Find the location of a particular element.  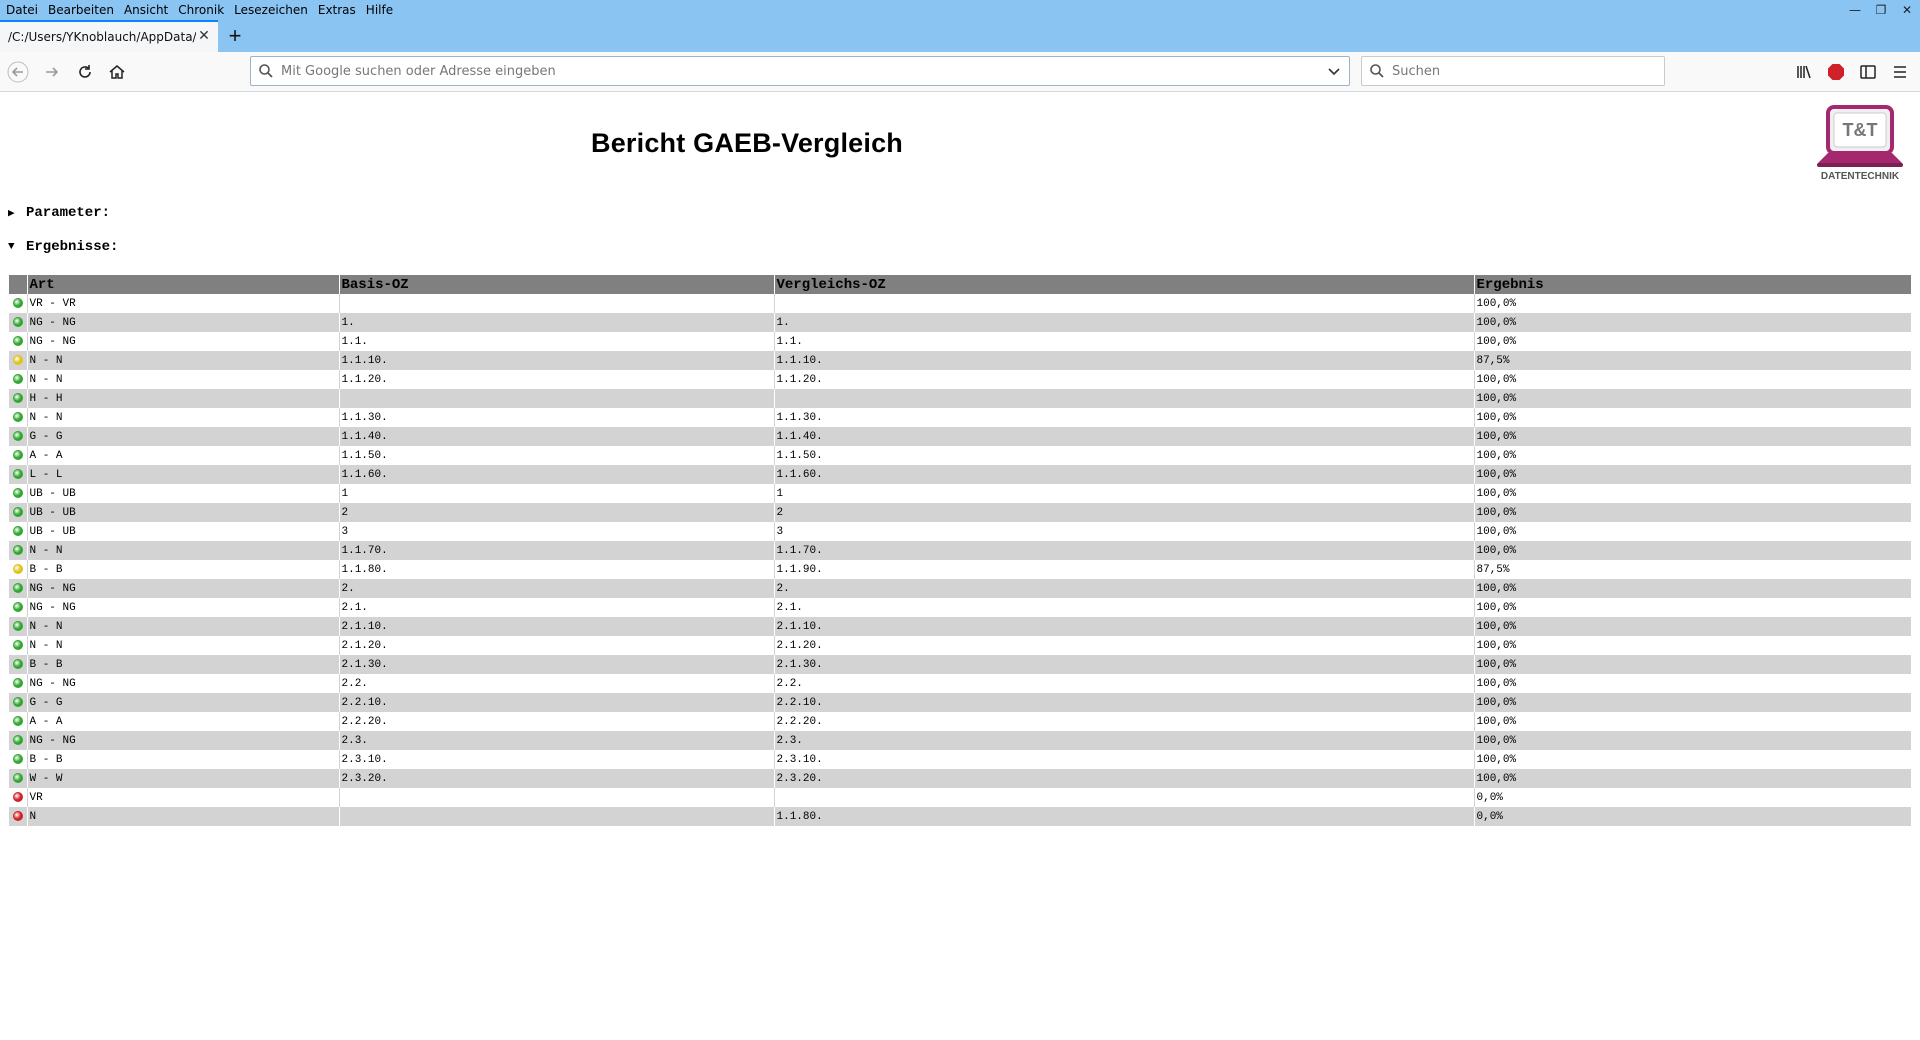

url-bar is located at coordinates (800, 71).